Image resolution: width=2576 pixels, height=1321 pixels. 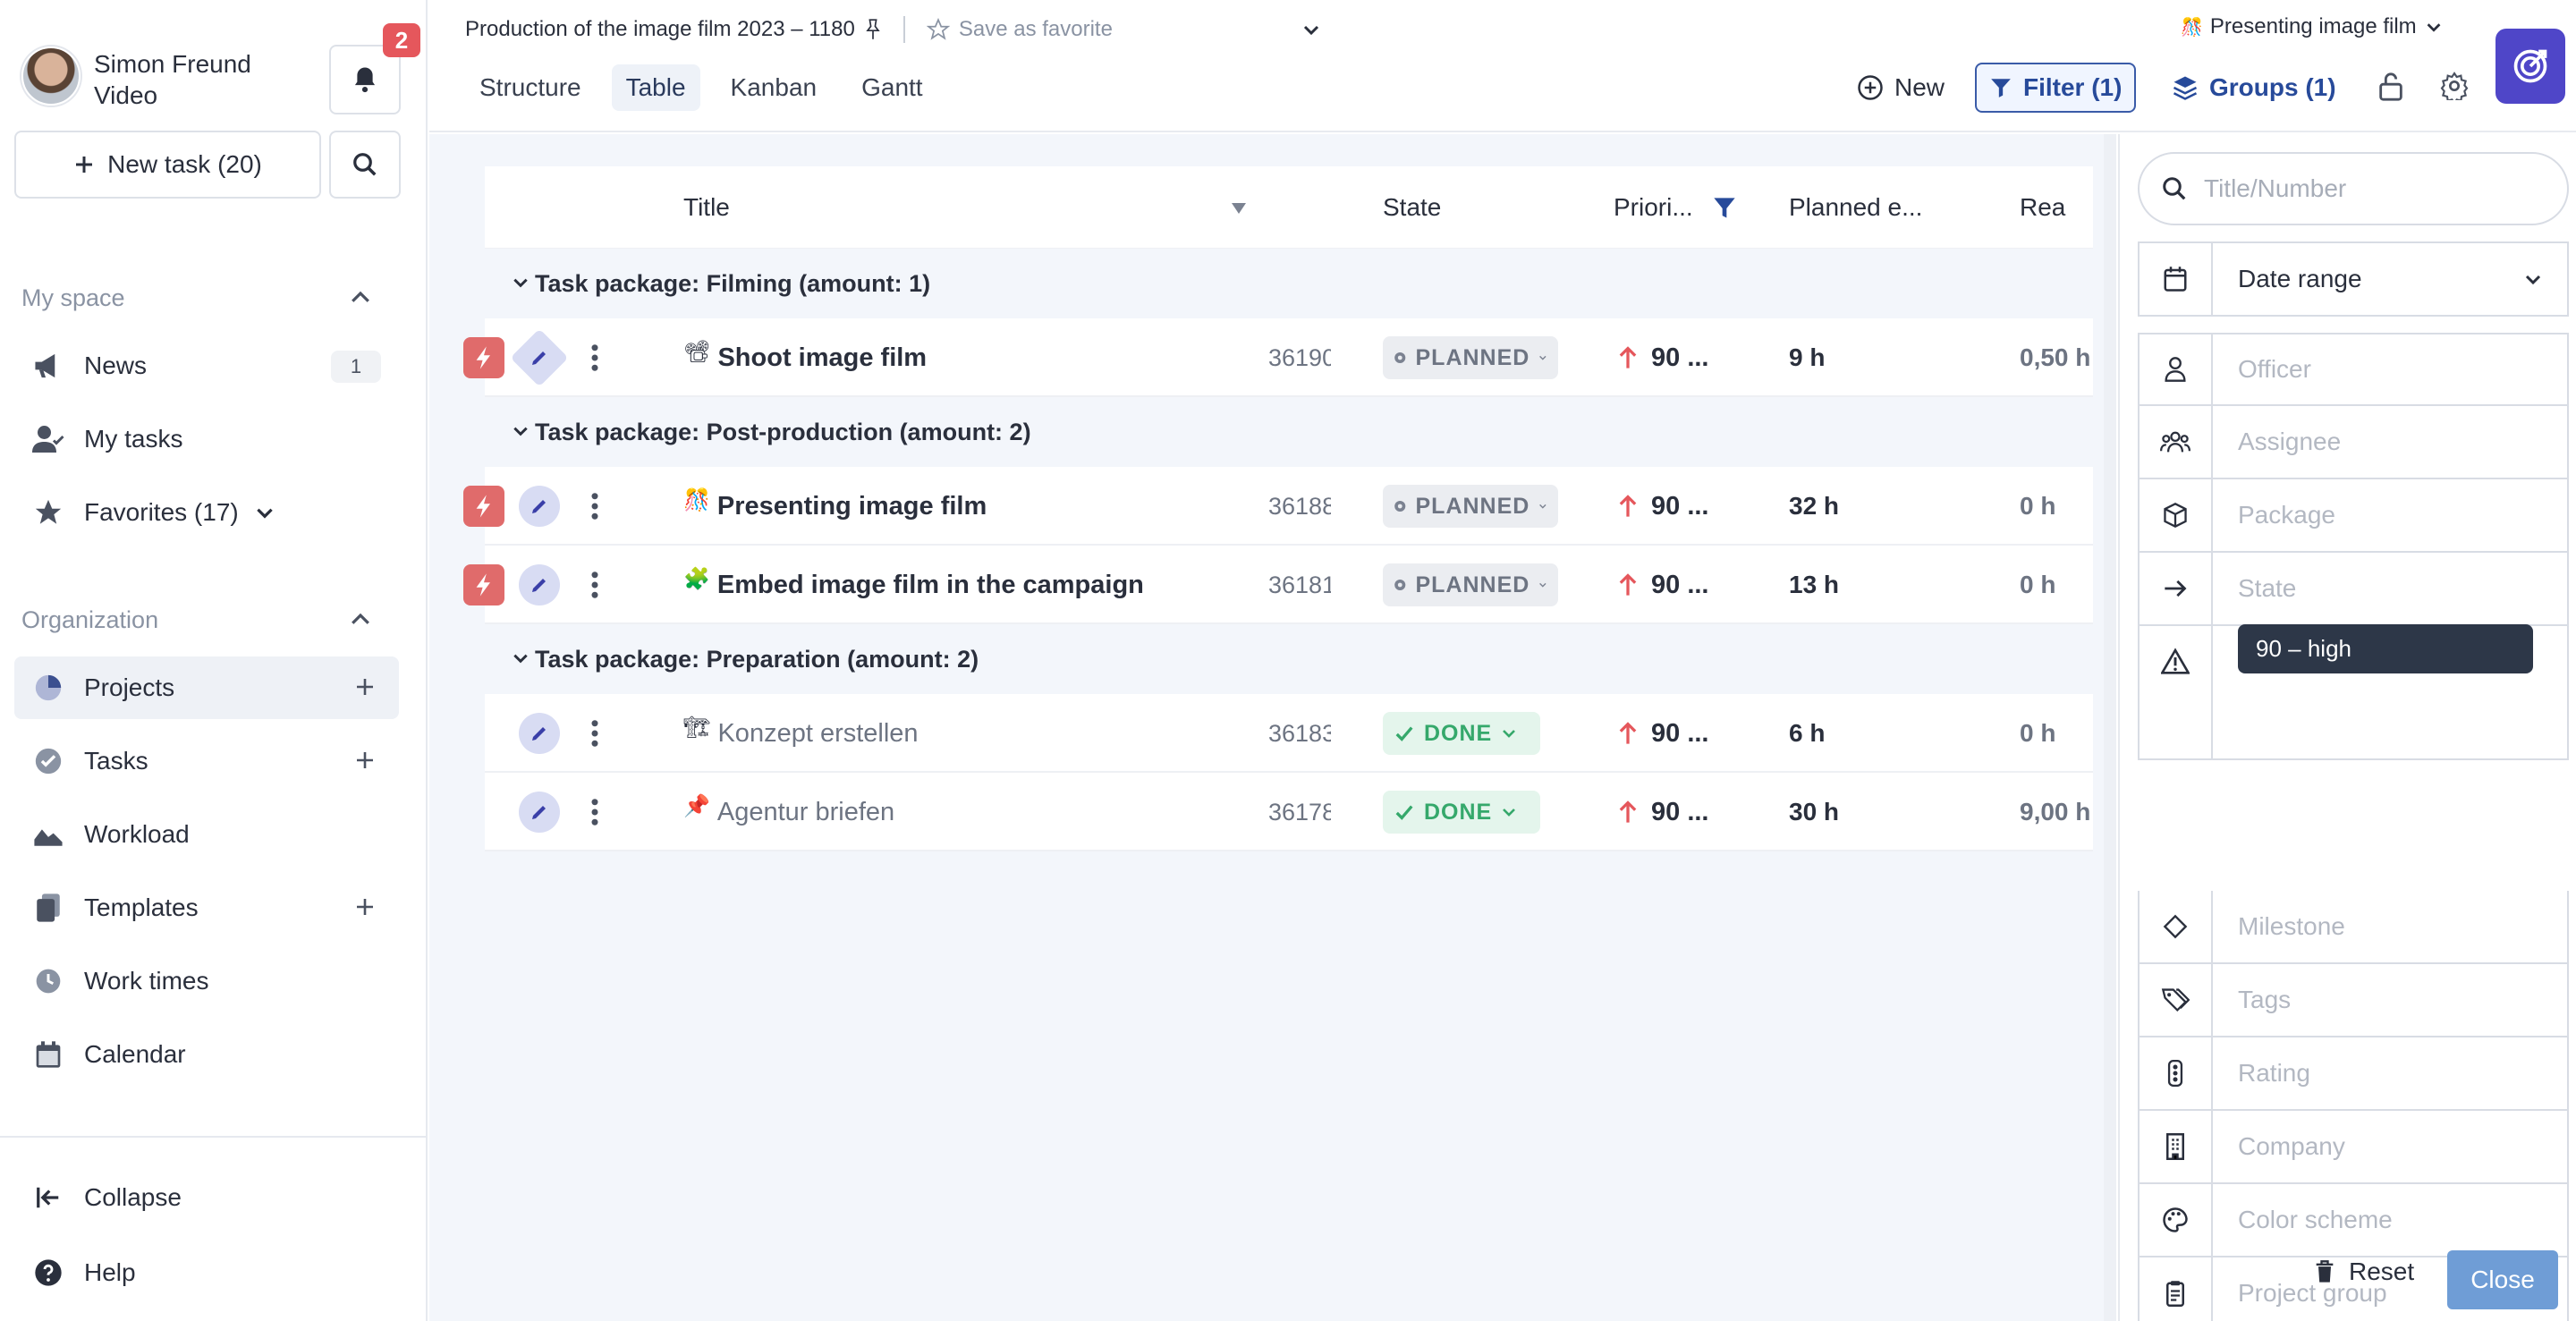 What do you see at coordinates (1311, 29) in the screenshot?
I see `project-menu-chevron-icon` at bounding box center [1311, 29].